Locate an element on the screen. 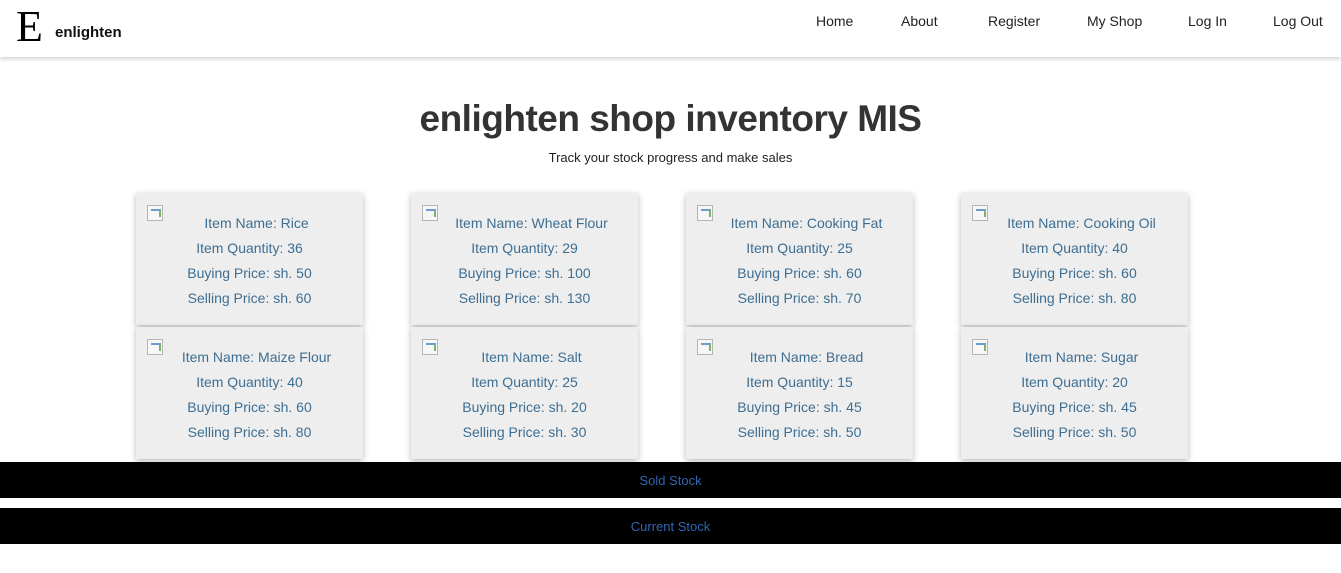 The height and width of the screenshot is (573, 1341). item-name: Item Name: Maize Flour is located at coordinates (256, 357).